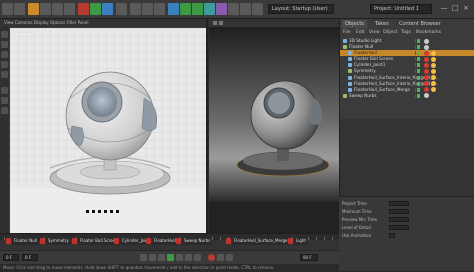 The height and width of the screenshot is (272, 474). Describe the element at coordinates (121, 9) in the screenshot. I see `coordinate-system-icon` at that location.